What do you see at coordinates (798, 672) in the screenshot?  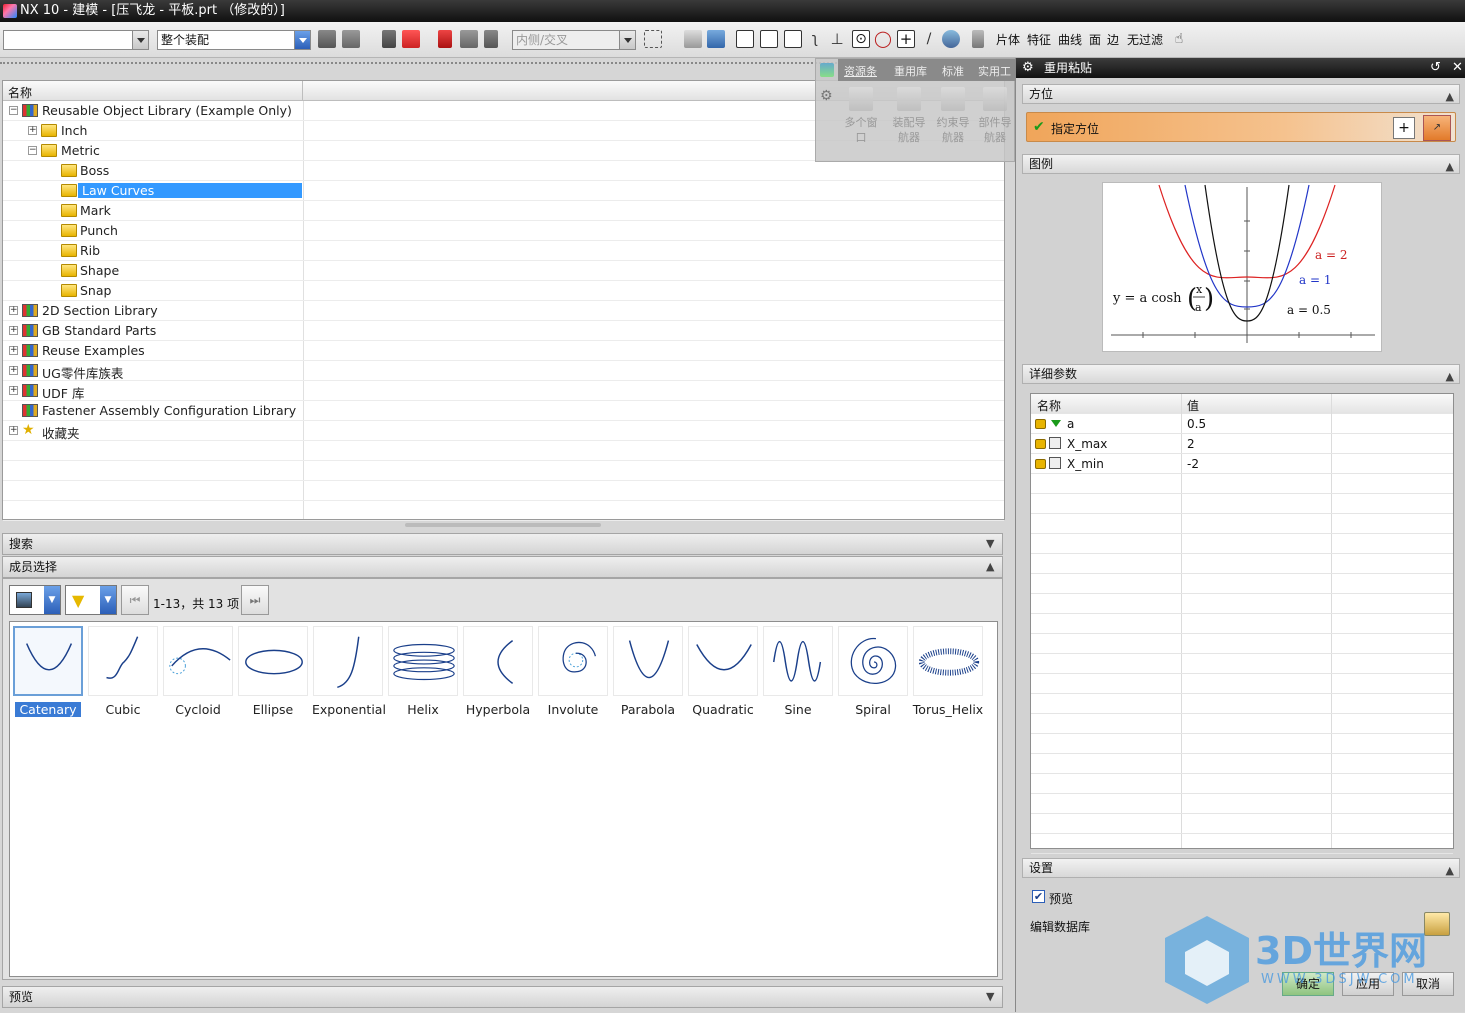 I see `member-item-sine: Sine` at bounding box center [798, 672].